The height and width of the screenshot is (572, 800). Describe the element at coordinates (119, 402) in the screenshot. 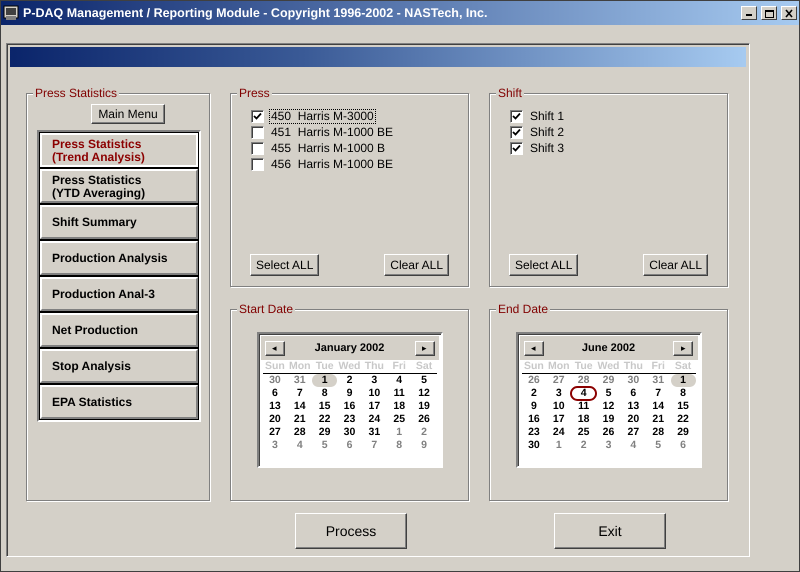

I see `menu-item: EPA Statistics` at that location.